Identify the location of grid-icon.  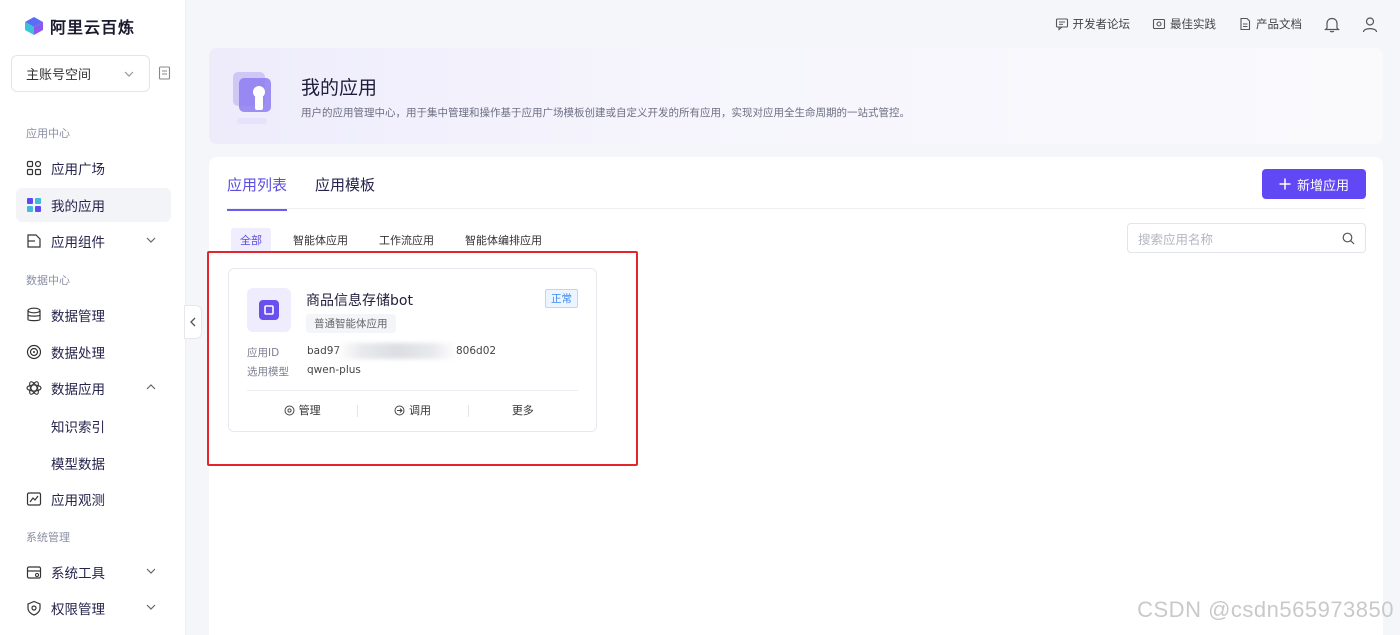
(34, 168).